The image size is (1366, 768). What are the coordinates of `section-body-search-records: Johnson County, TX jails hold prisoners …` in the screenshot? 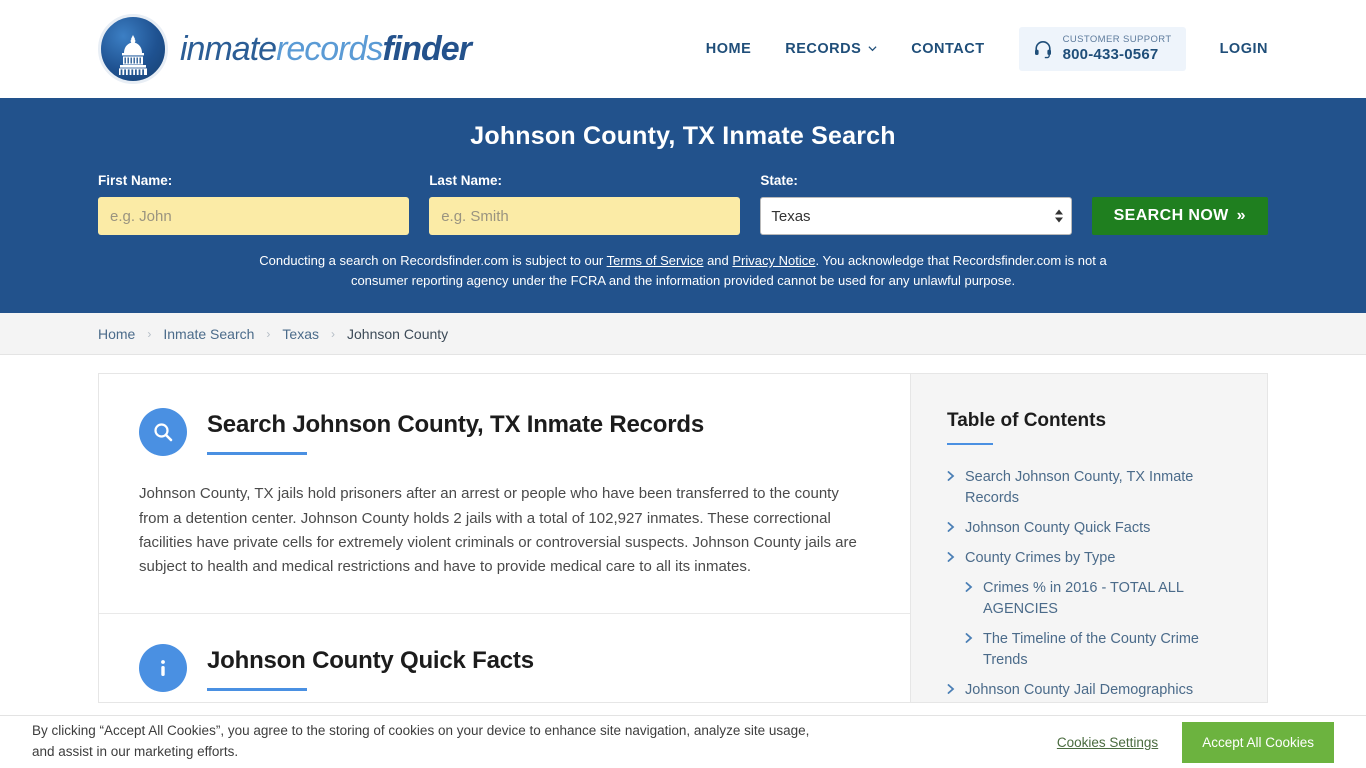 It's located at (498, 530).